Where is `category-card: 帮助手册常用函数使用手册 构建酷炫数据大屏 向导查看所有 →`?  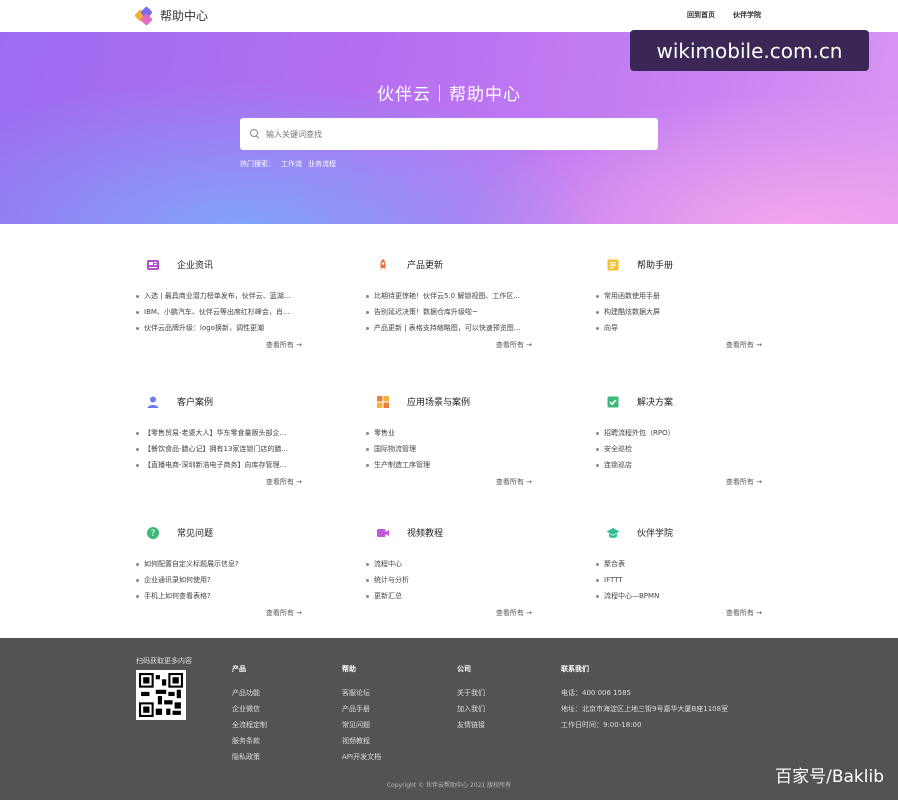
category-card: 帮助手册常用函数使用手册 构建酷炫数据大屏 向导查看所有 → is located at coordinates (686, 303).